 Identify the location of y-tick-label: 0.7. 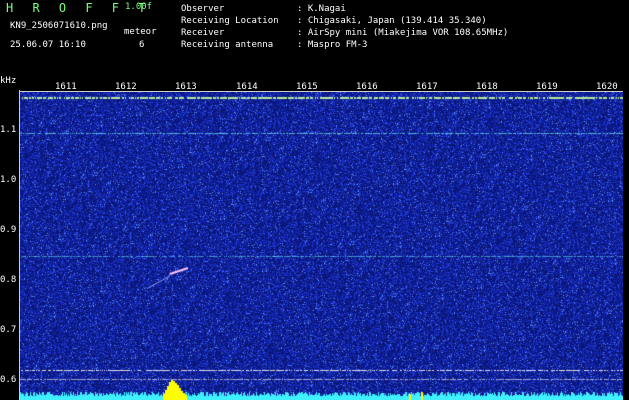
(8, 330).